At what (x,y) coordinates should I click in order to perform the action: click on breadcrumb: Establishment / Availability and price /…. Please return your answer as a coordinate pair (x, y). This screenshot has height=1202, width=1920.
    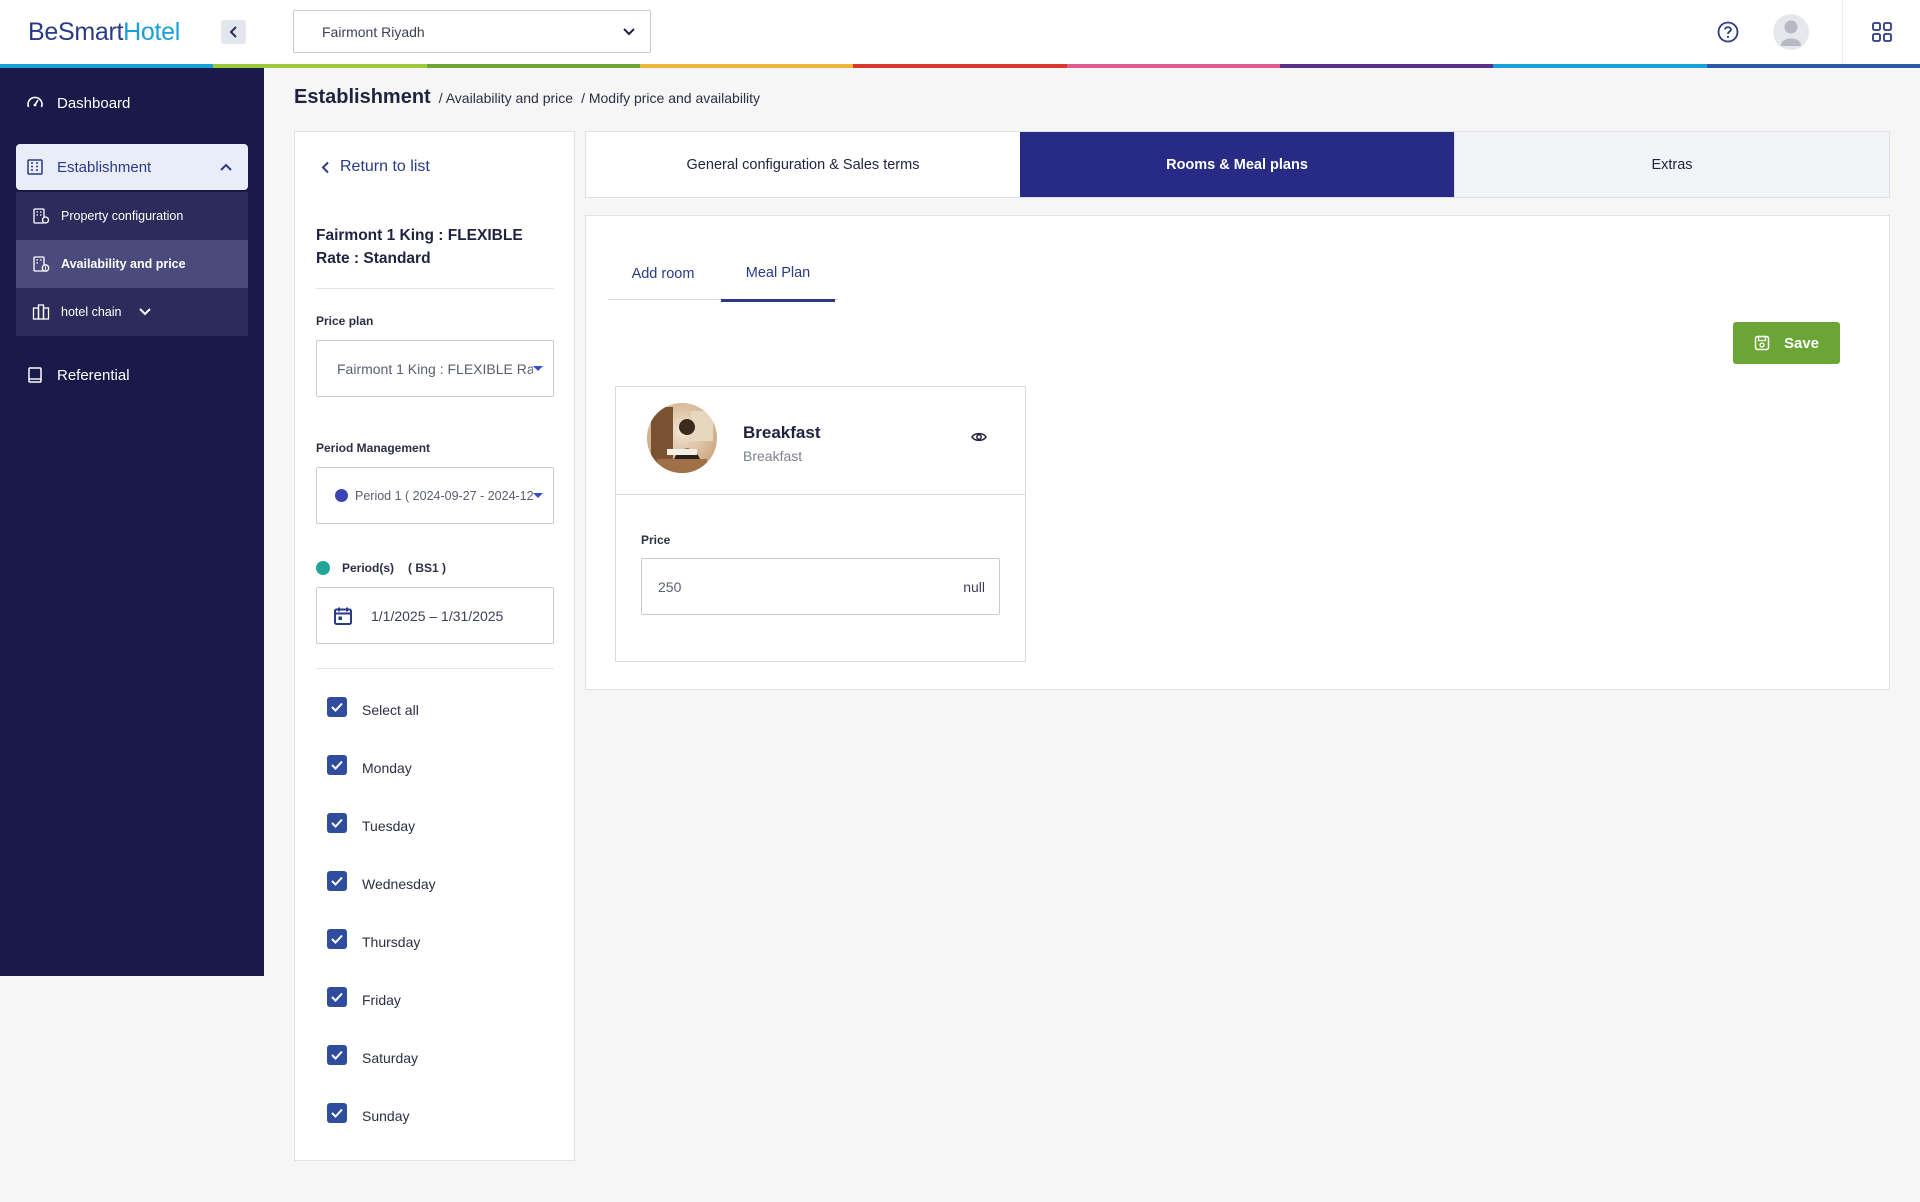
    Looking at the image, I should click on (531, 97).